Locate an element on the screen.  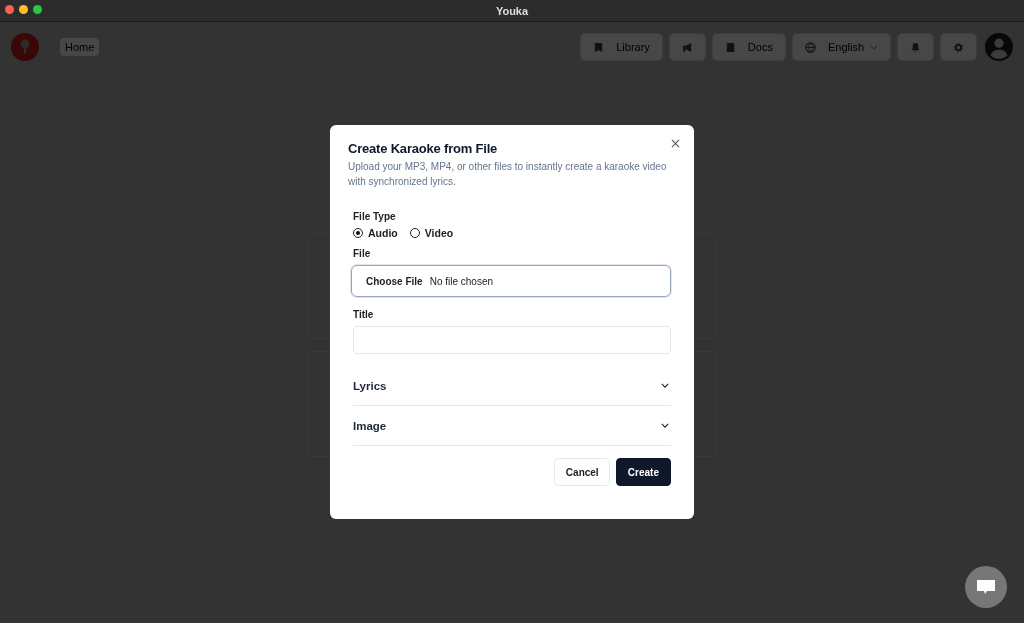
bell-icon is located at coordinates (915, 47).